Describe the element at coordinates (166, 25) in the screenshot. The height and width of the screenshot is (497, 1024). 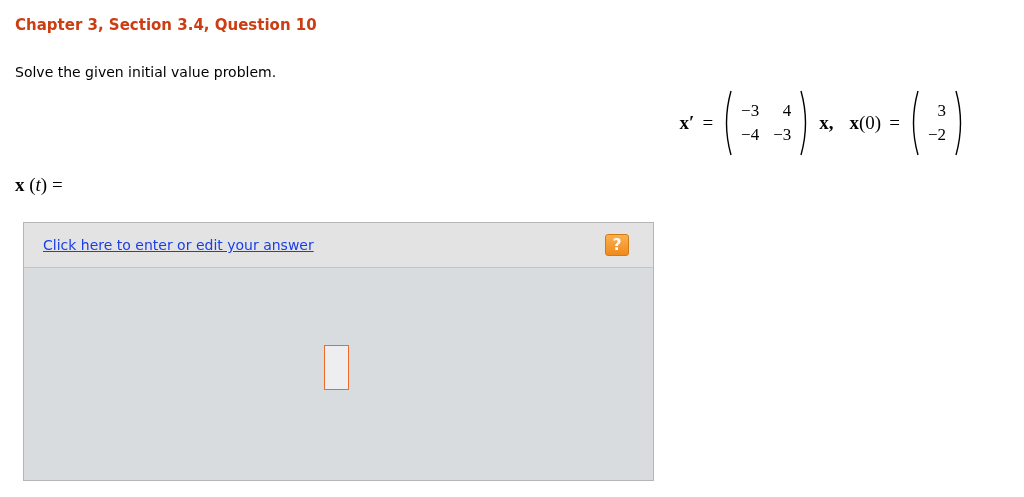
I see `question-heading: Chapter 3, Section 3.4, Question 10` at that location.